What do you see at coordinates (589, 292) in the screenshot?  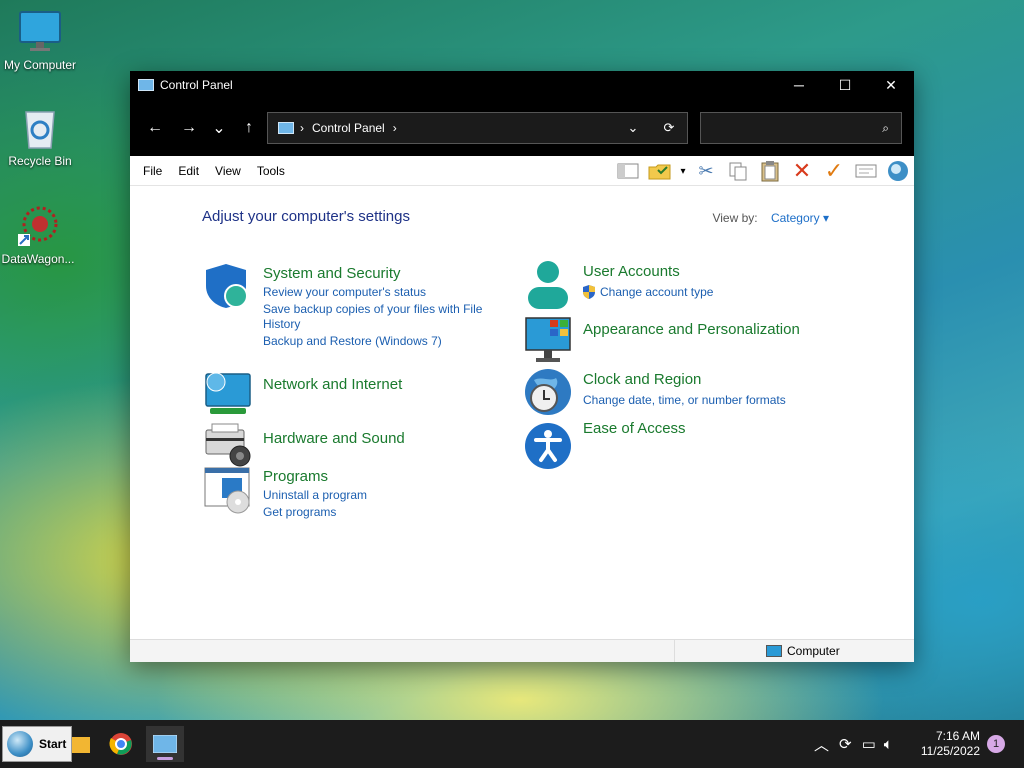 I see `uac-shield-icon` at bounding box center [589, 292].